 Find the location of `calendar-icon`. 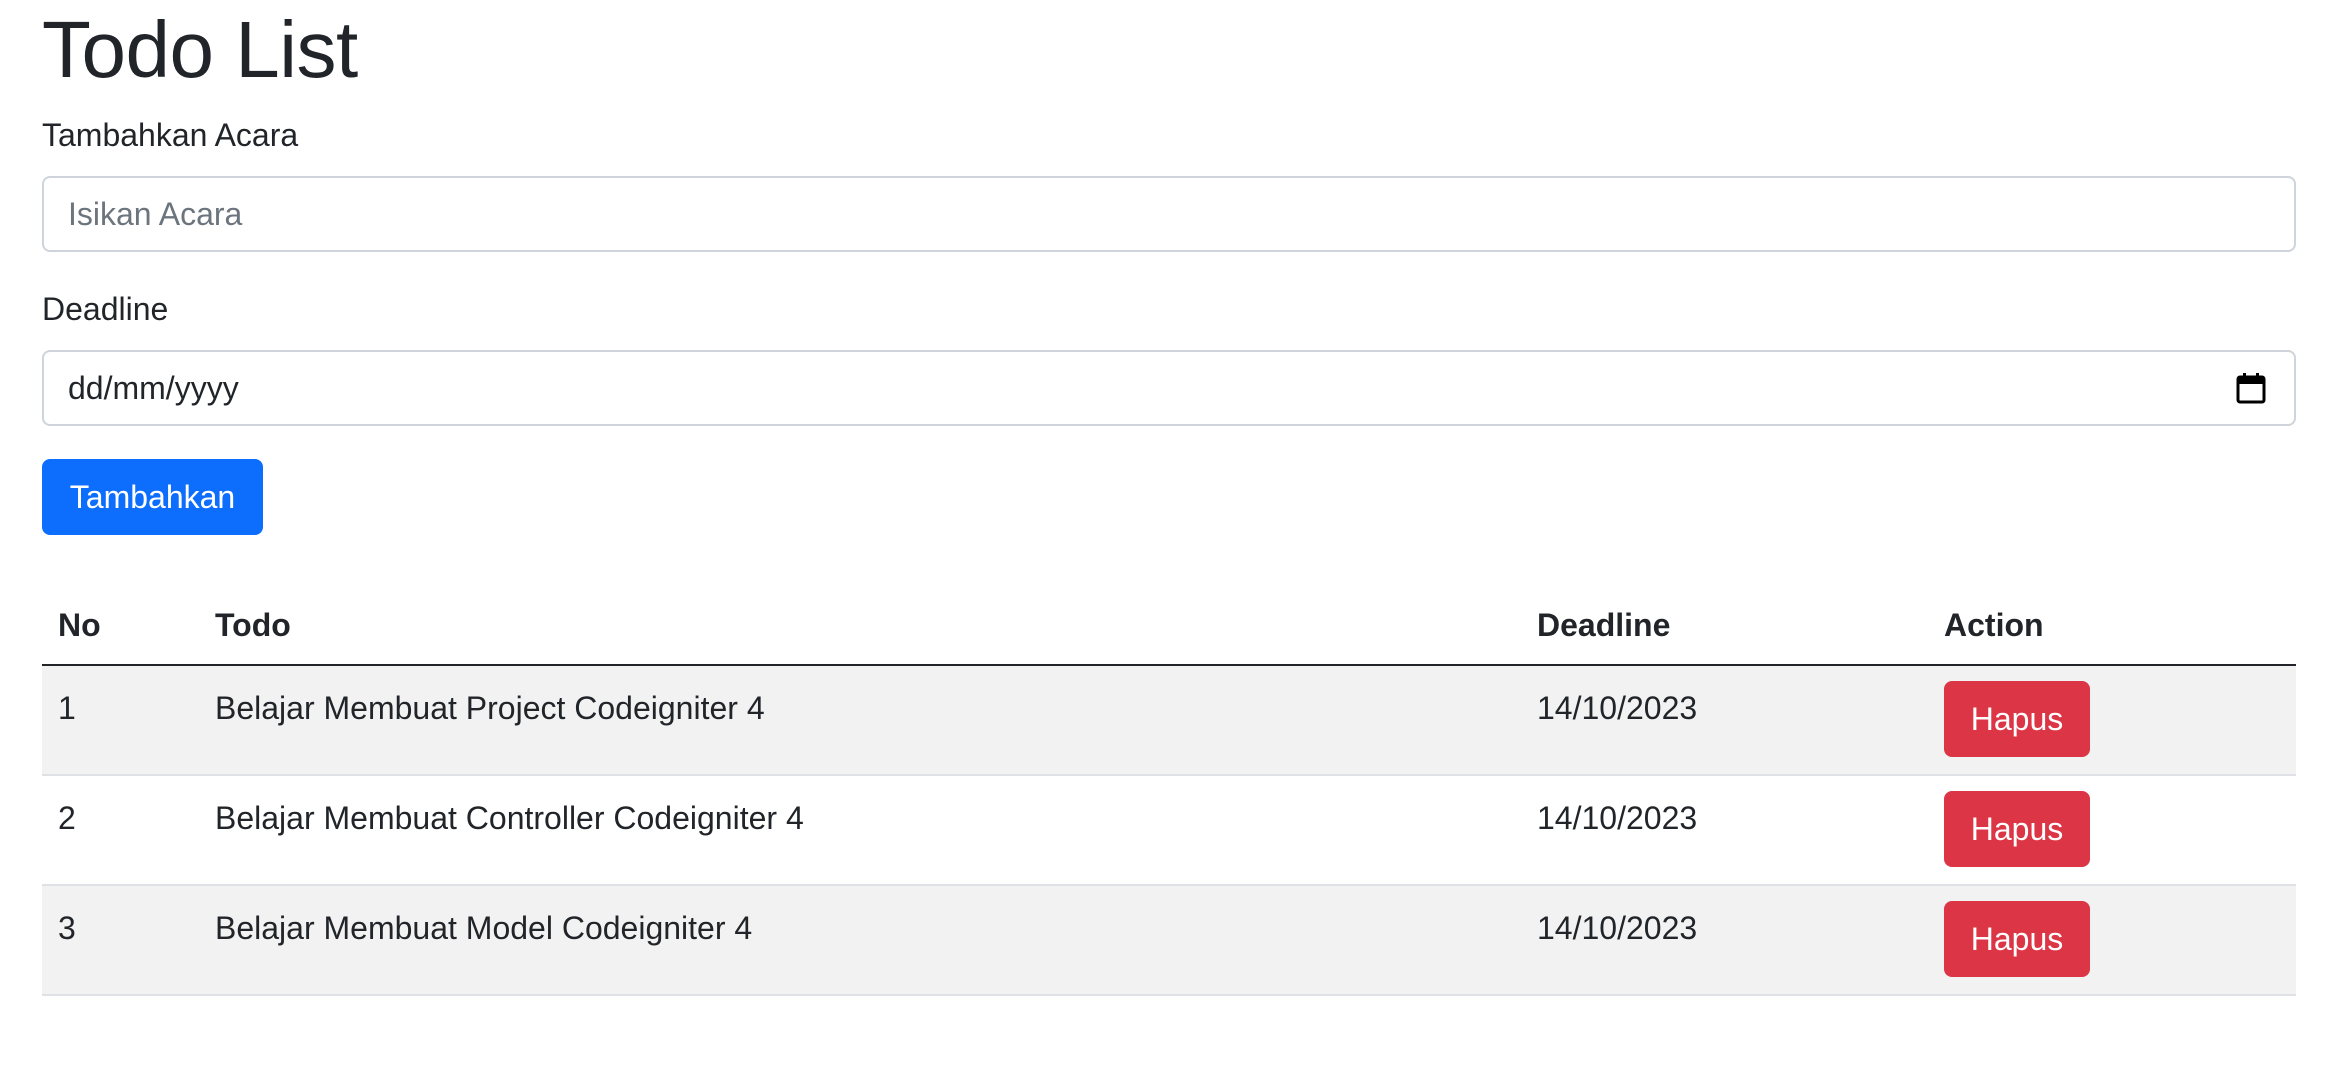

calendar-icon is located at coordinates (2251, 388).